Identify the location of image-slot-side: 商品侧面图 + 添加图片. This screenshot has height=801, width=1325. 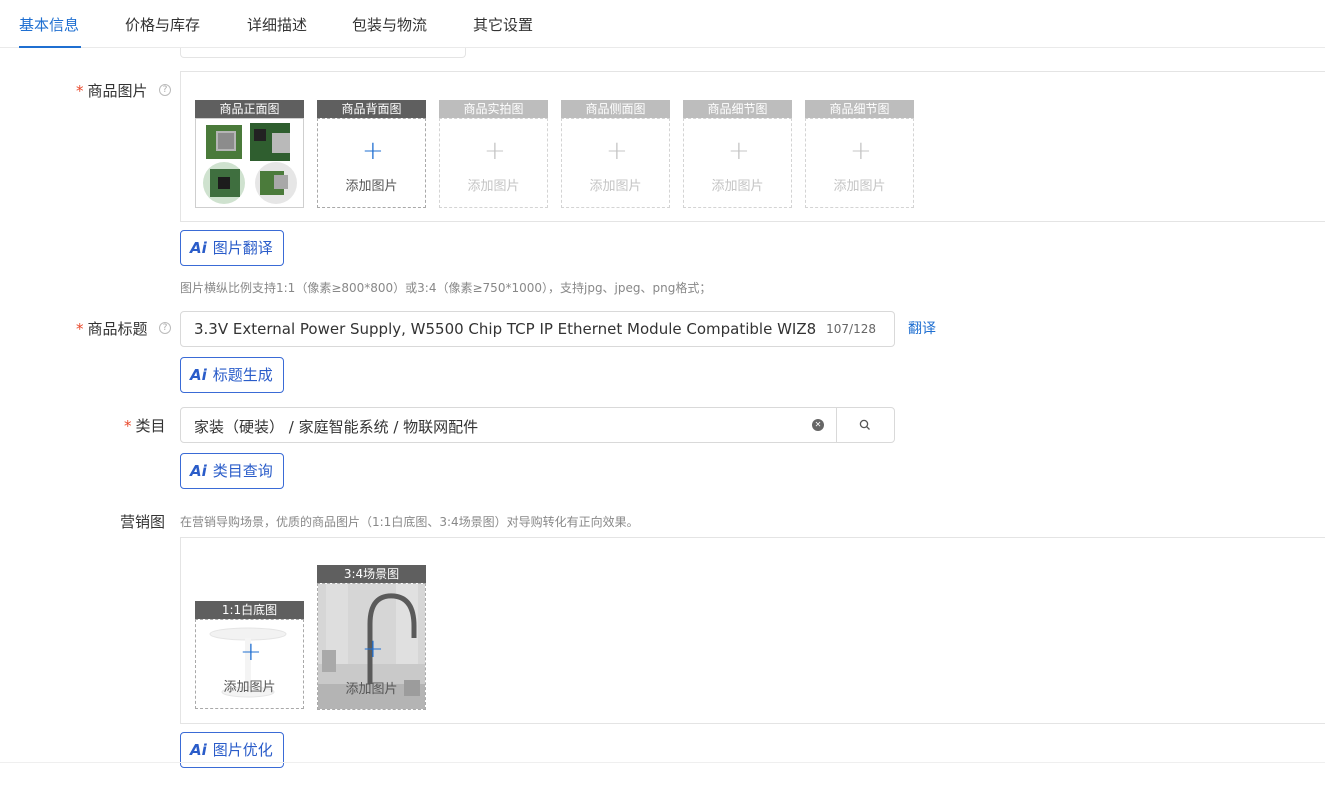
(615, 154).